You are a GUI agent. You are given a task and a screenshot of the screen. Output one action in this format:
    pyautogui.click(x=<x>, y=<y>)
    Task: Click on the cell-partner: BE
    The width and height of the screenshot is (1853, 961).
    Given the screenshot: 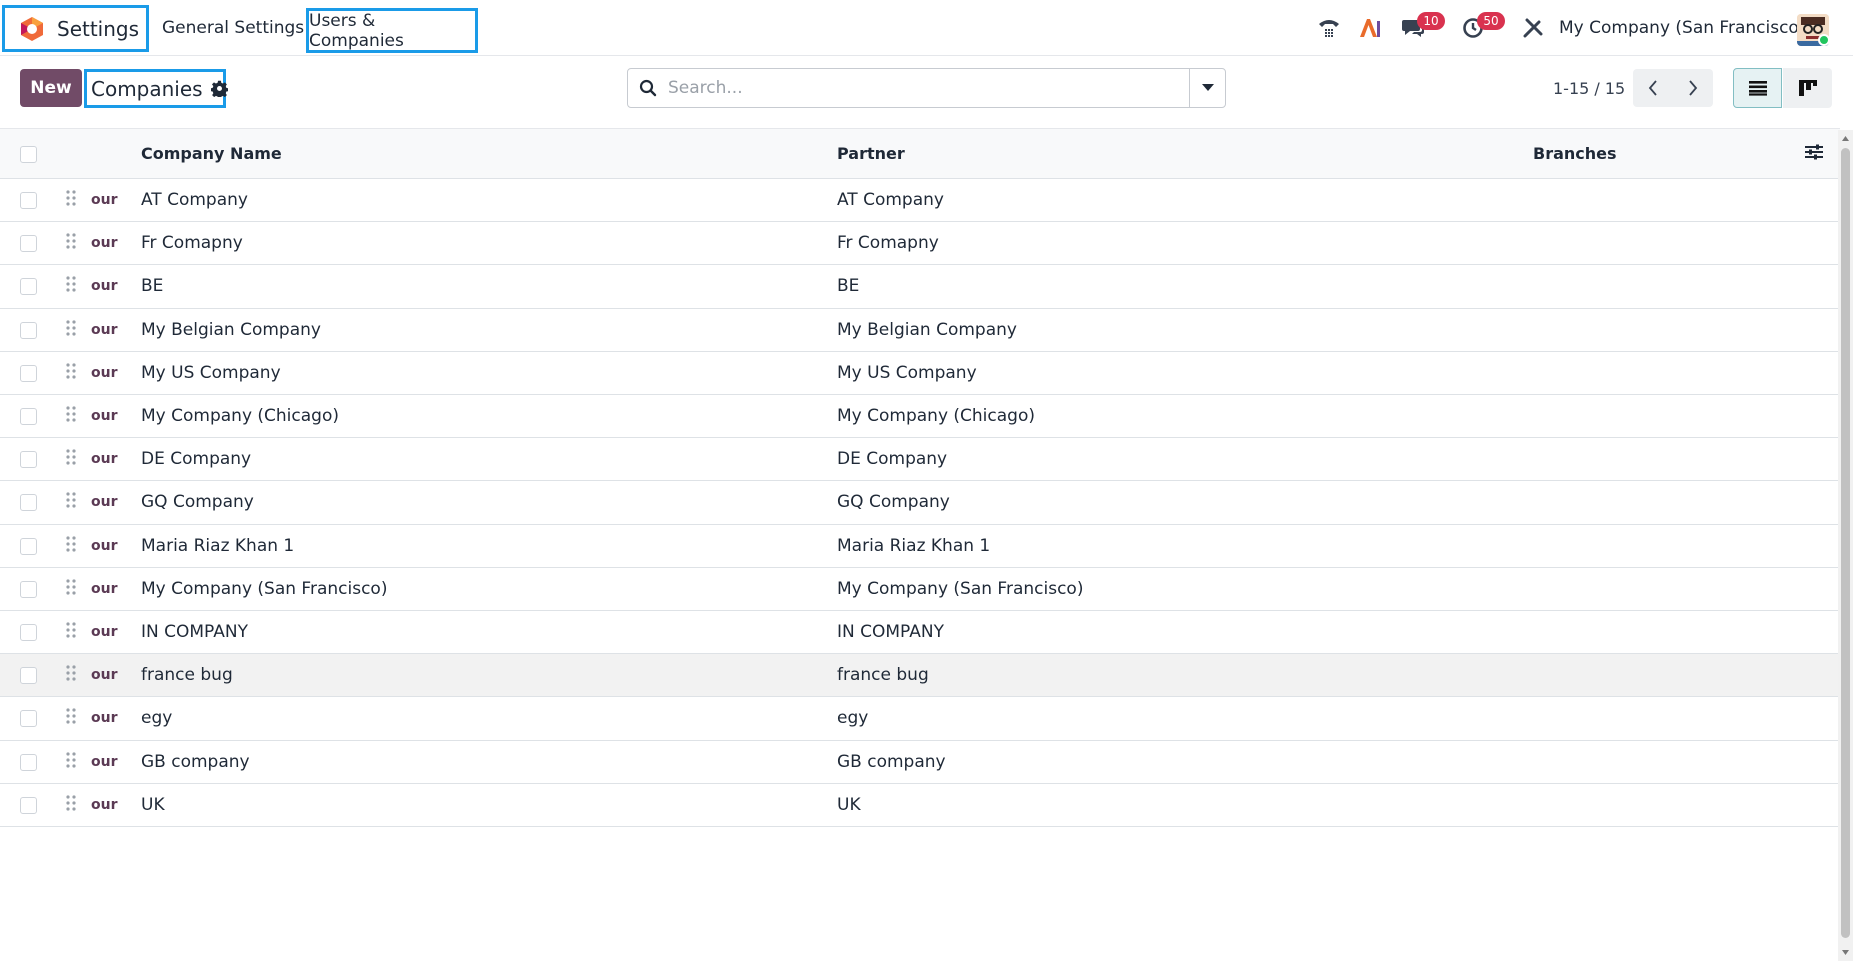 What is the action you would take?
    pyautogui.click(x=848, y=286)
    